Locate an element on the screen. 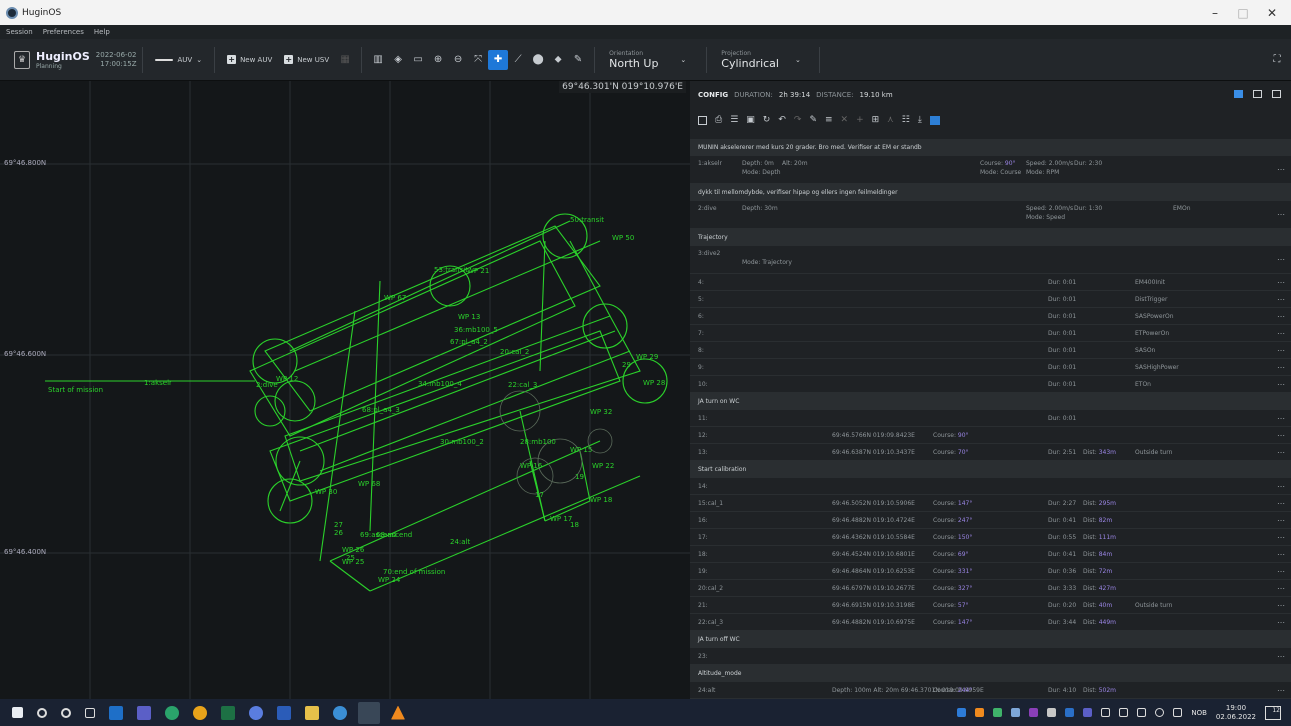  mission-step-row: 7: Dur: 0:01 ETPowerOn ⋯ is located at coordinates (990, 333).